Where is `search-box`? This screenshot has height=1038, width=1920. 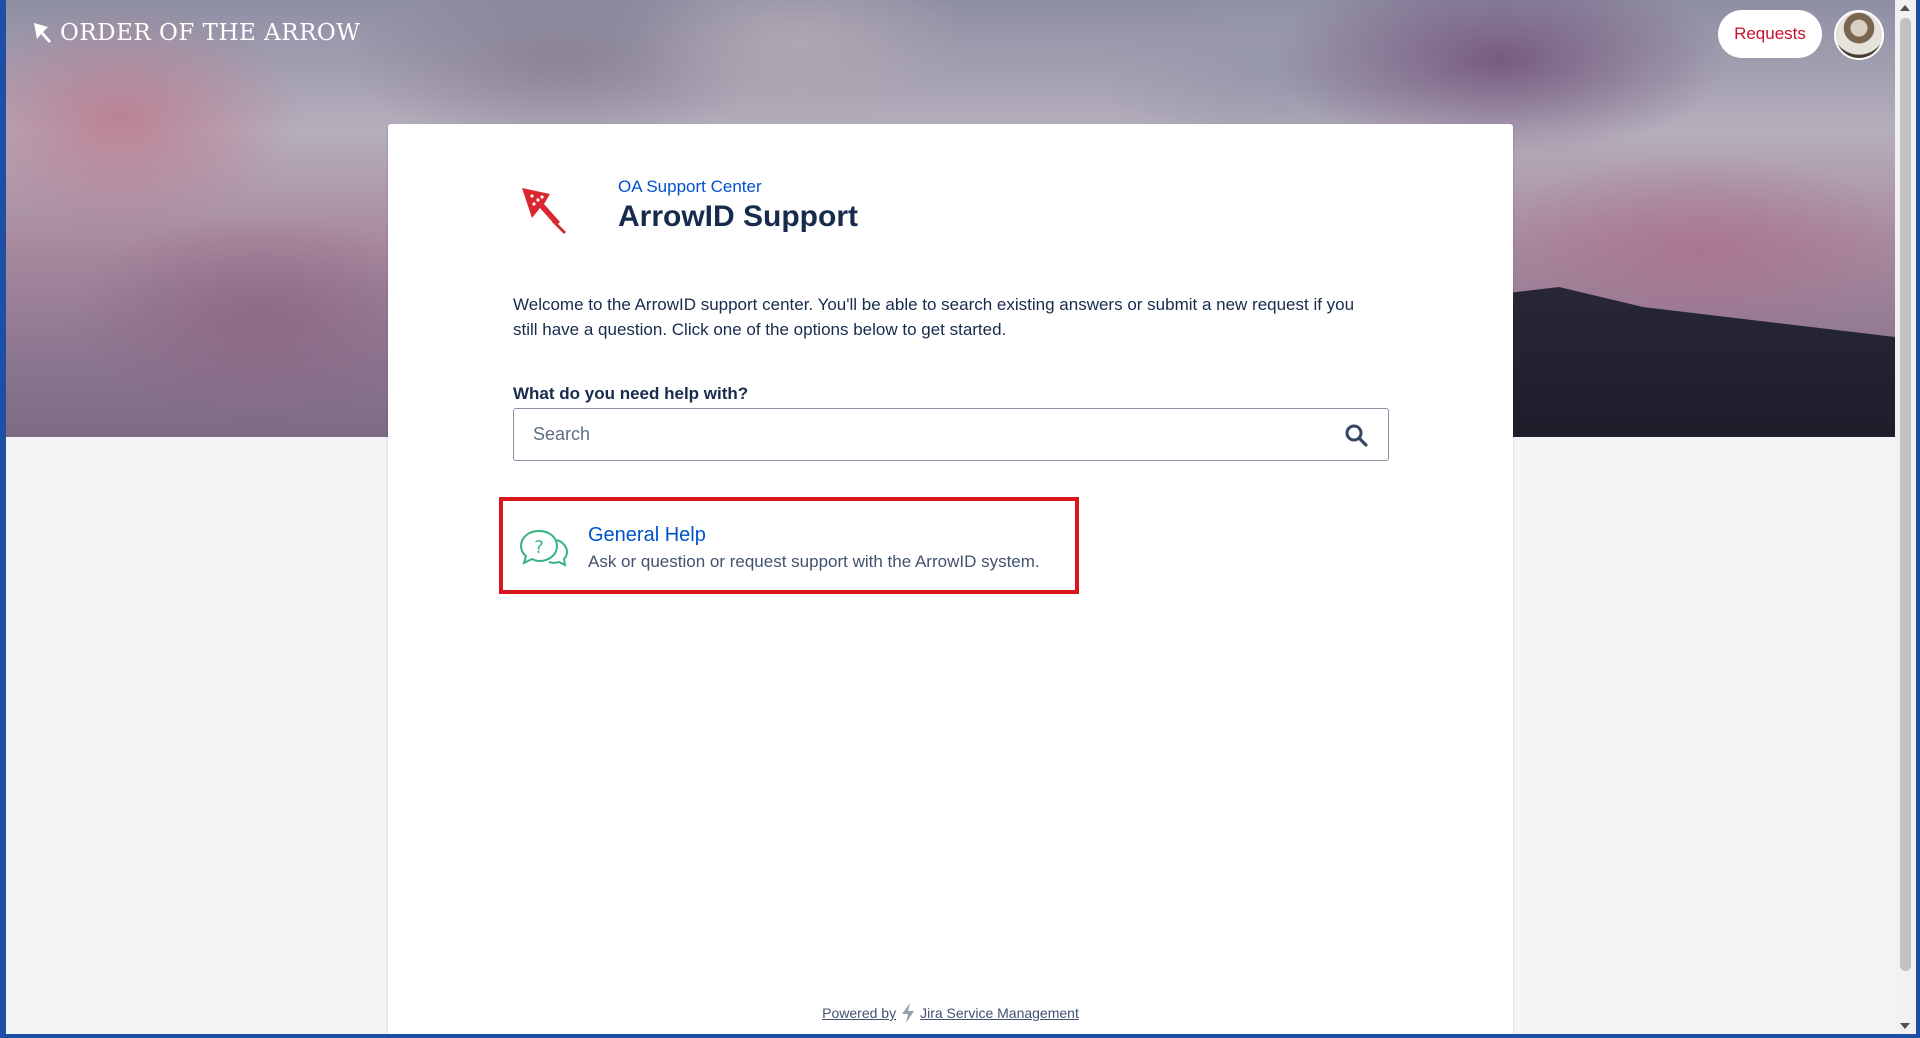
search-box is located at coordinates (951, 434).